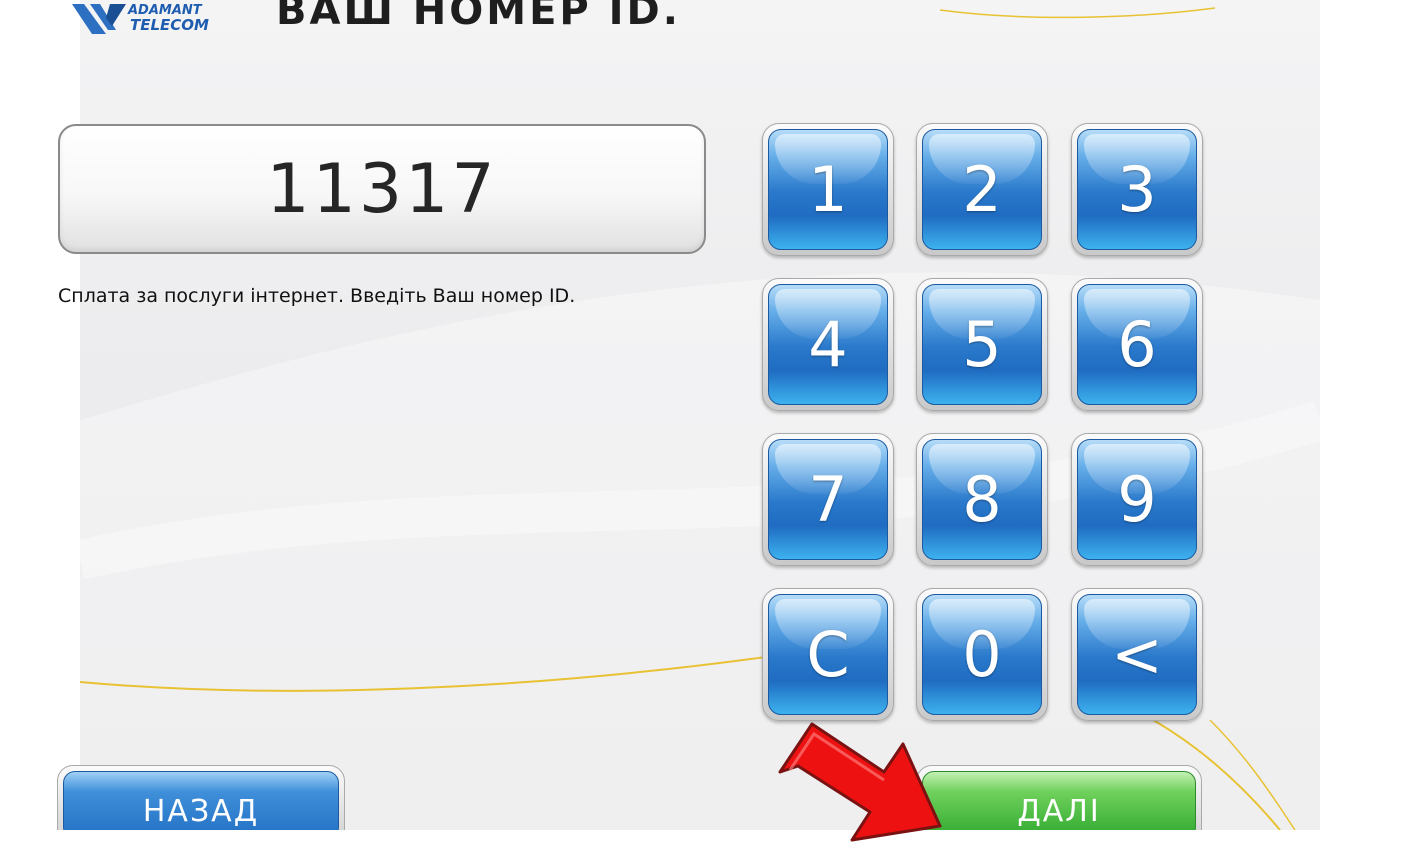 Image resolution: width=1411 pixels, height=857 pixels. I want to click on key-label: 9, so click(1137, 499).